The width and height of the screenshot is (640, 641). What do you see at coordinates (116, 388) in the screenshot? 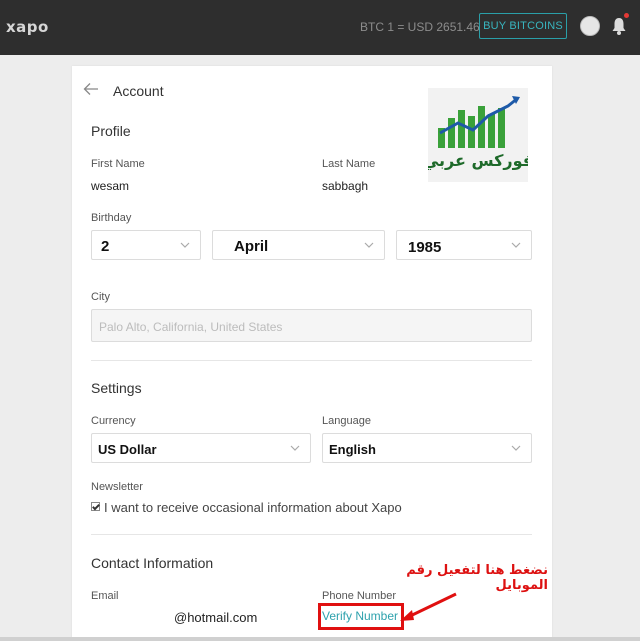
I see `settings-heading: Settings` at bounding box center [116, 388].